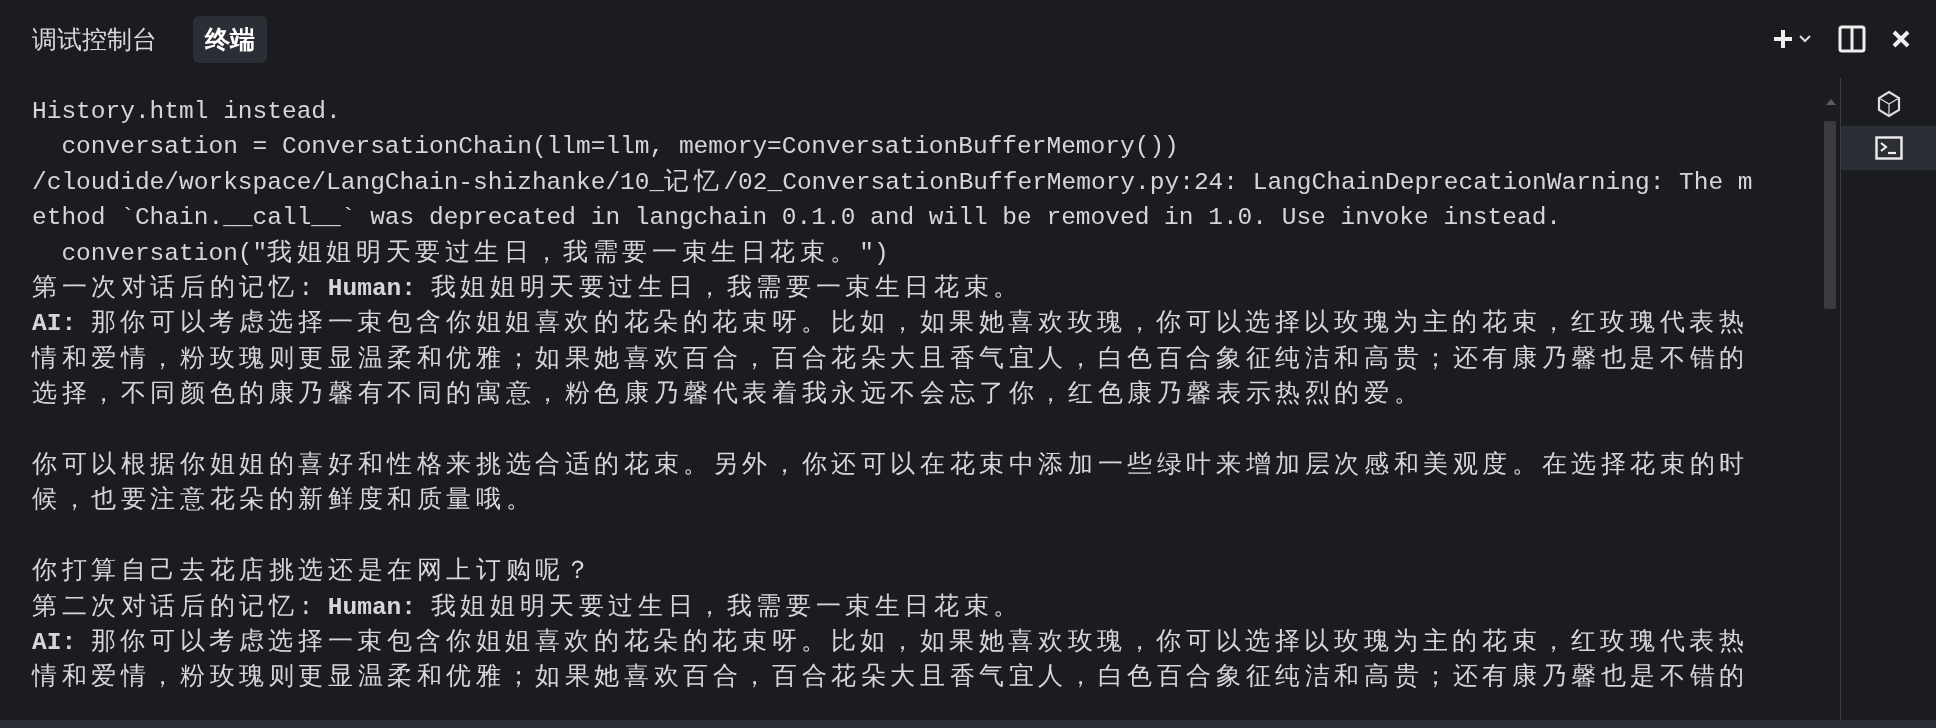  Describe the element at coordinates (1888, 104) in the screenshot. I see `cube-icon` at that location.